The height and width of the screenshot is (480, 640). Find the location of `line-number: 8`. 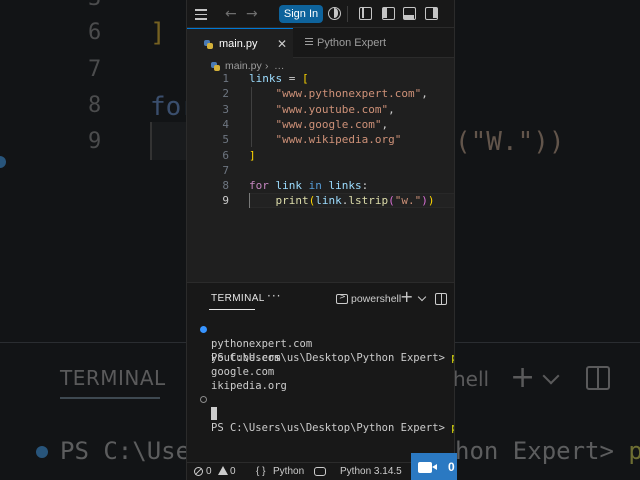

line-number: 8 is located at coordinates (225, 186).